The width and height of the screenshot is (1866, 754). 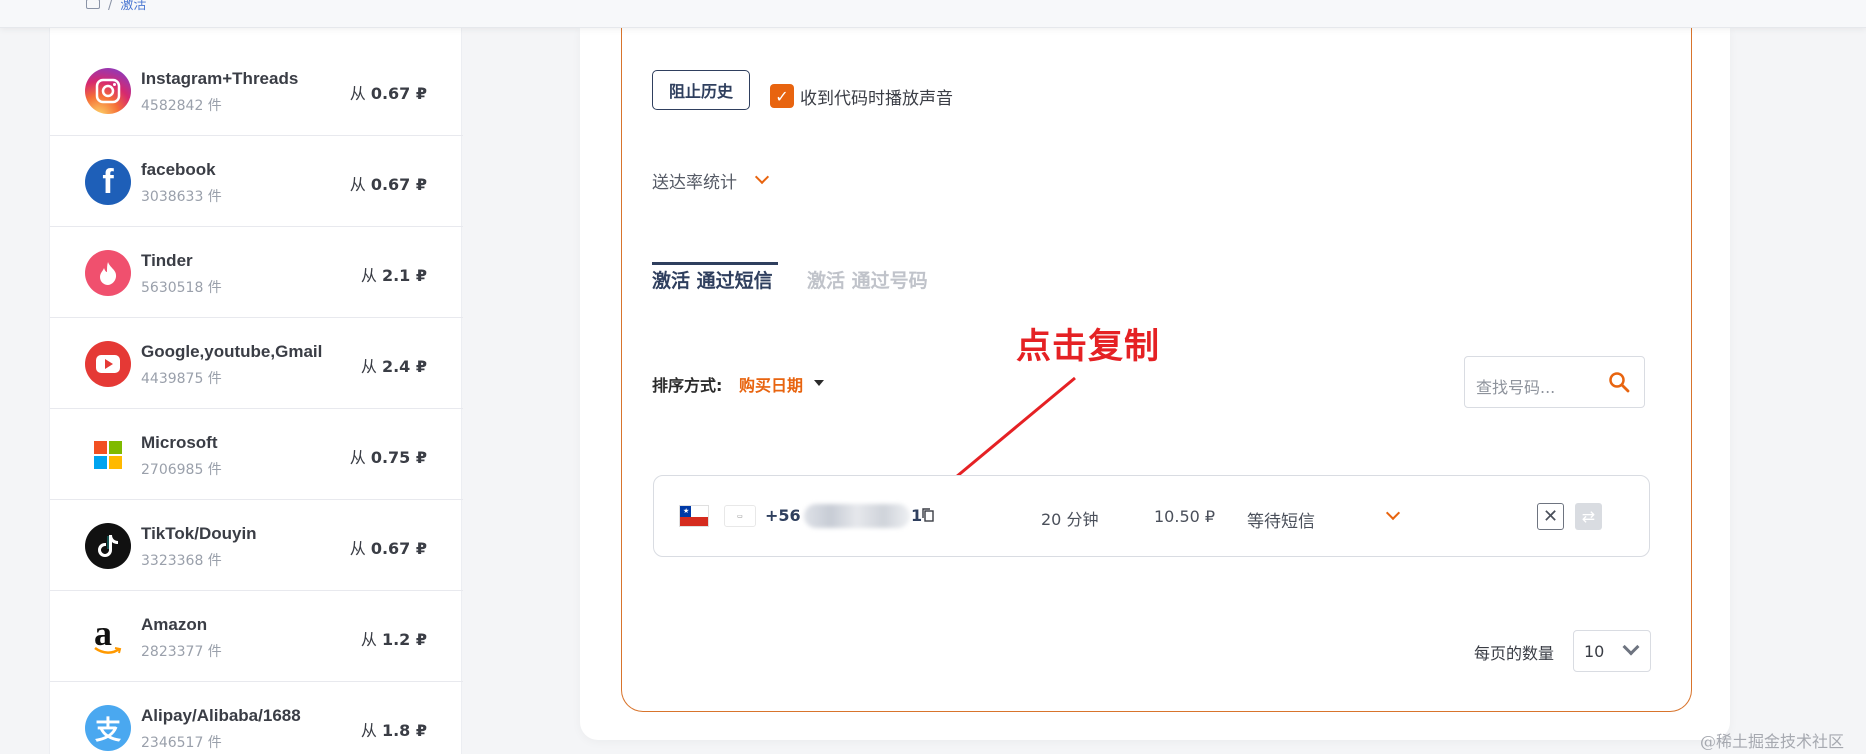 I want to click on service-item-instagram: Instagram+Threads 4582842 件 从 0.67 ₽, so click(x=256, y=90).